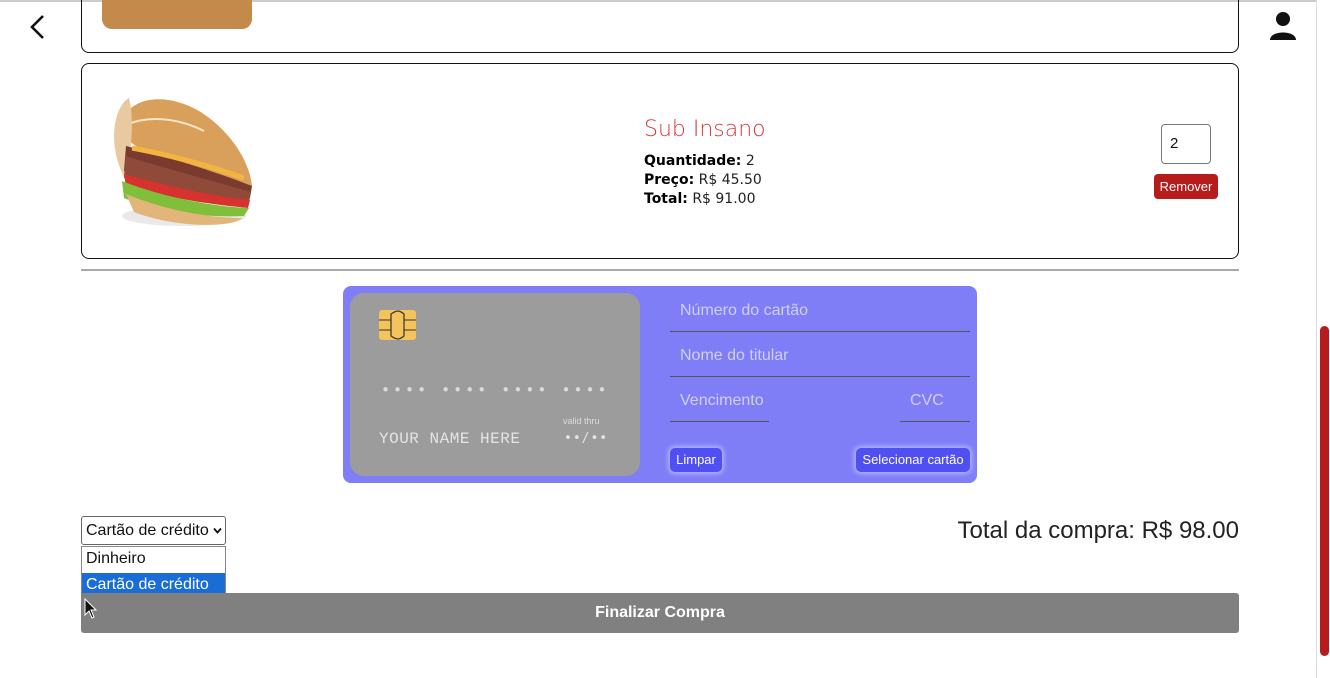 The width and height of the screenshot is (1330, 678). Describe the element at coordinates (705, 129) in the screenshot. I see `item-name: Sub Insano` at that location.